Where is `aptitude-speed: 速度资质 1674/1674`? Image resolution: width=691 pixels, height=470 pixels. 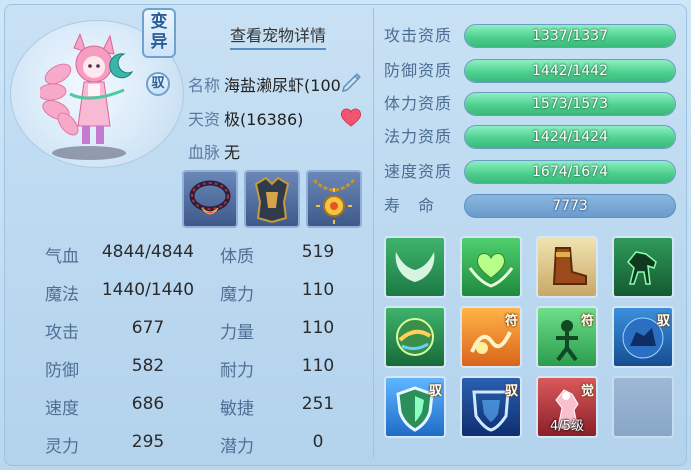 aptitude-speed: 速度资质 1674/1674 is located at coordinates (531, 172).